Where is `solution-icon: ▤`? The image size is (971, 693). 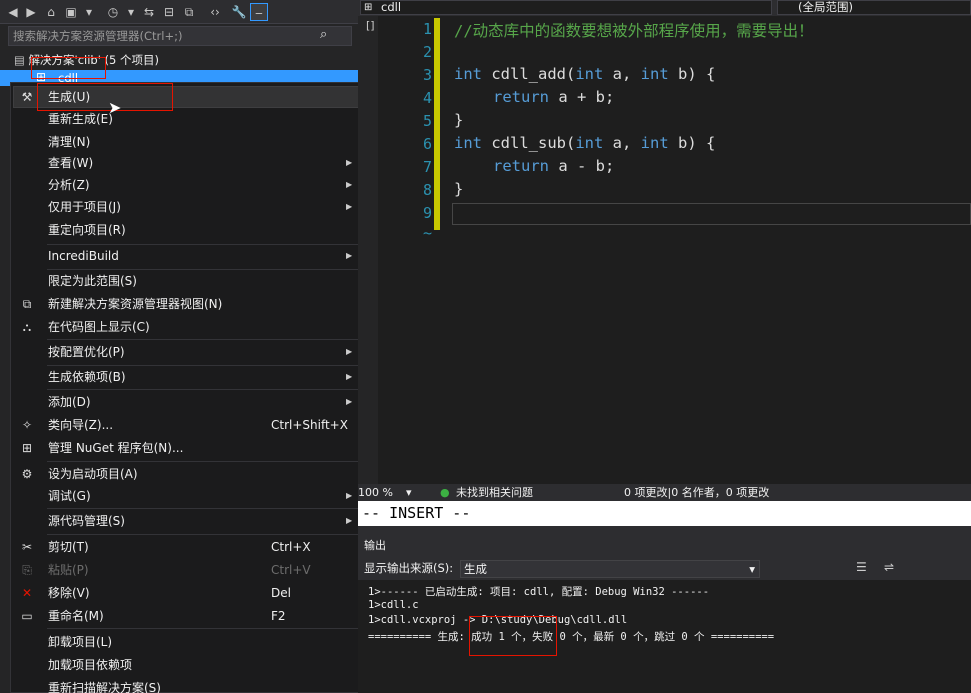
solution-icon: ▤ is located at coordinates (21, 60).